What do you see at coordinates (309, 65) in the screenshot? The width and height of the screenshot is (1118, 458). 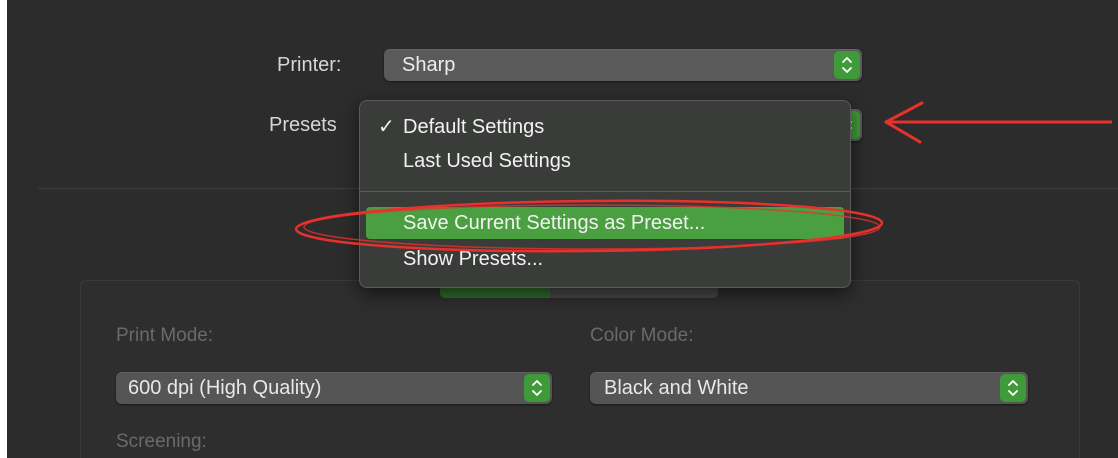 I see `printer-label: Printer:` at bounding box center [309, 65].